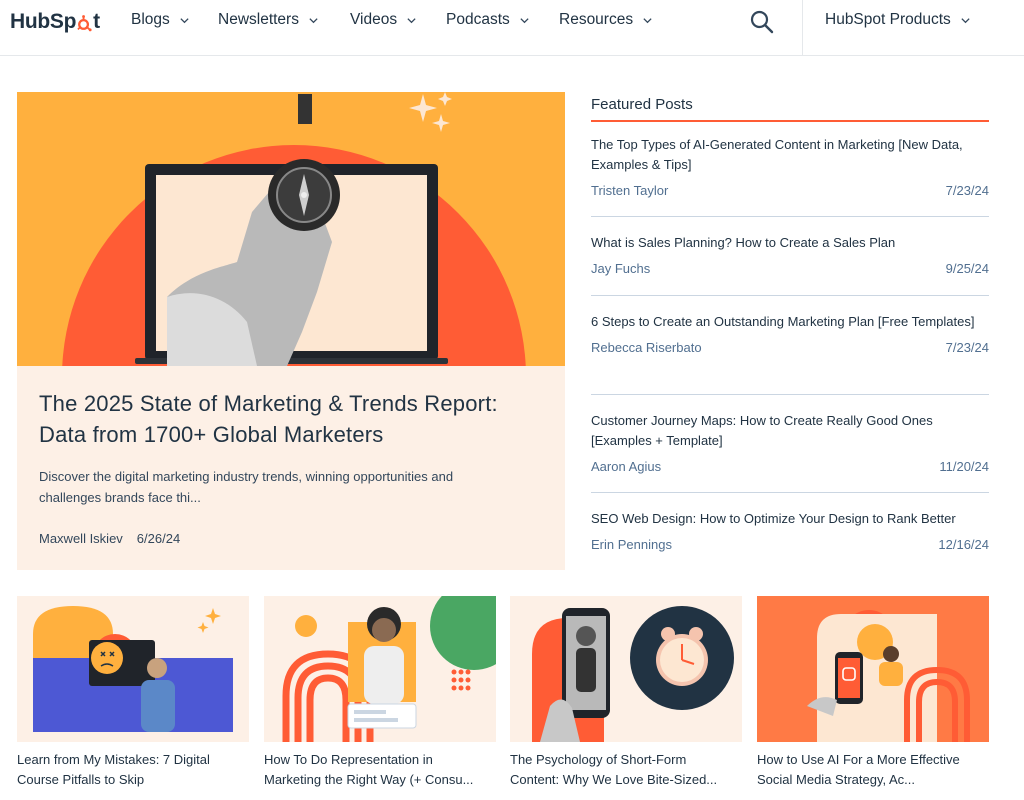  I want to click on article-card-title-line1: Learn from My Mistakes: 7 Digital, so click(133, 760).